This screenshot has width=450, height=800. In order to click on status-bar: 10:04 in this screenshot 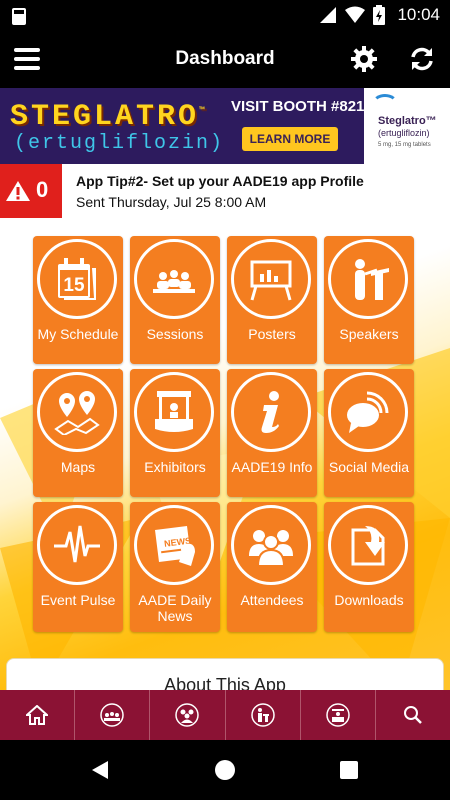, I will do `click(225, 16)`.